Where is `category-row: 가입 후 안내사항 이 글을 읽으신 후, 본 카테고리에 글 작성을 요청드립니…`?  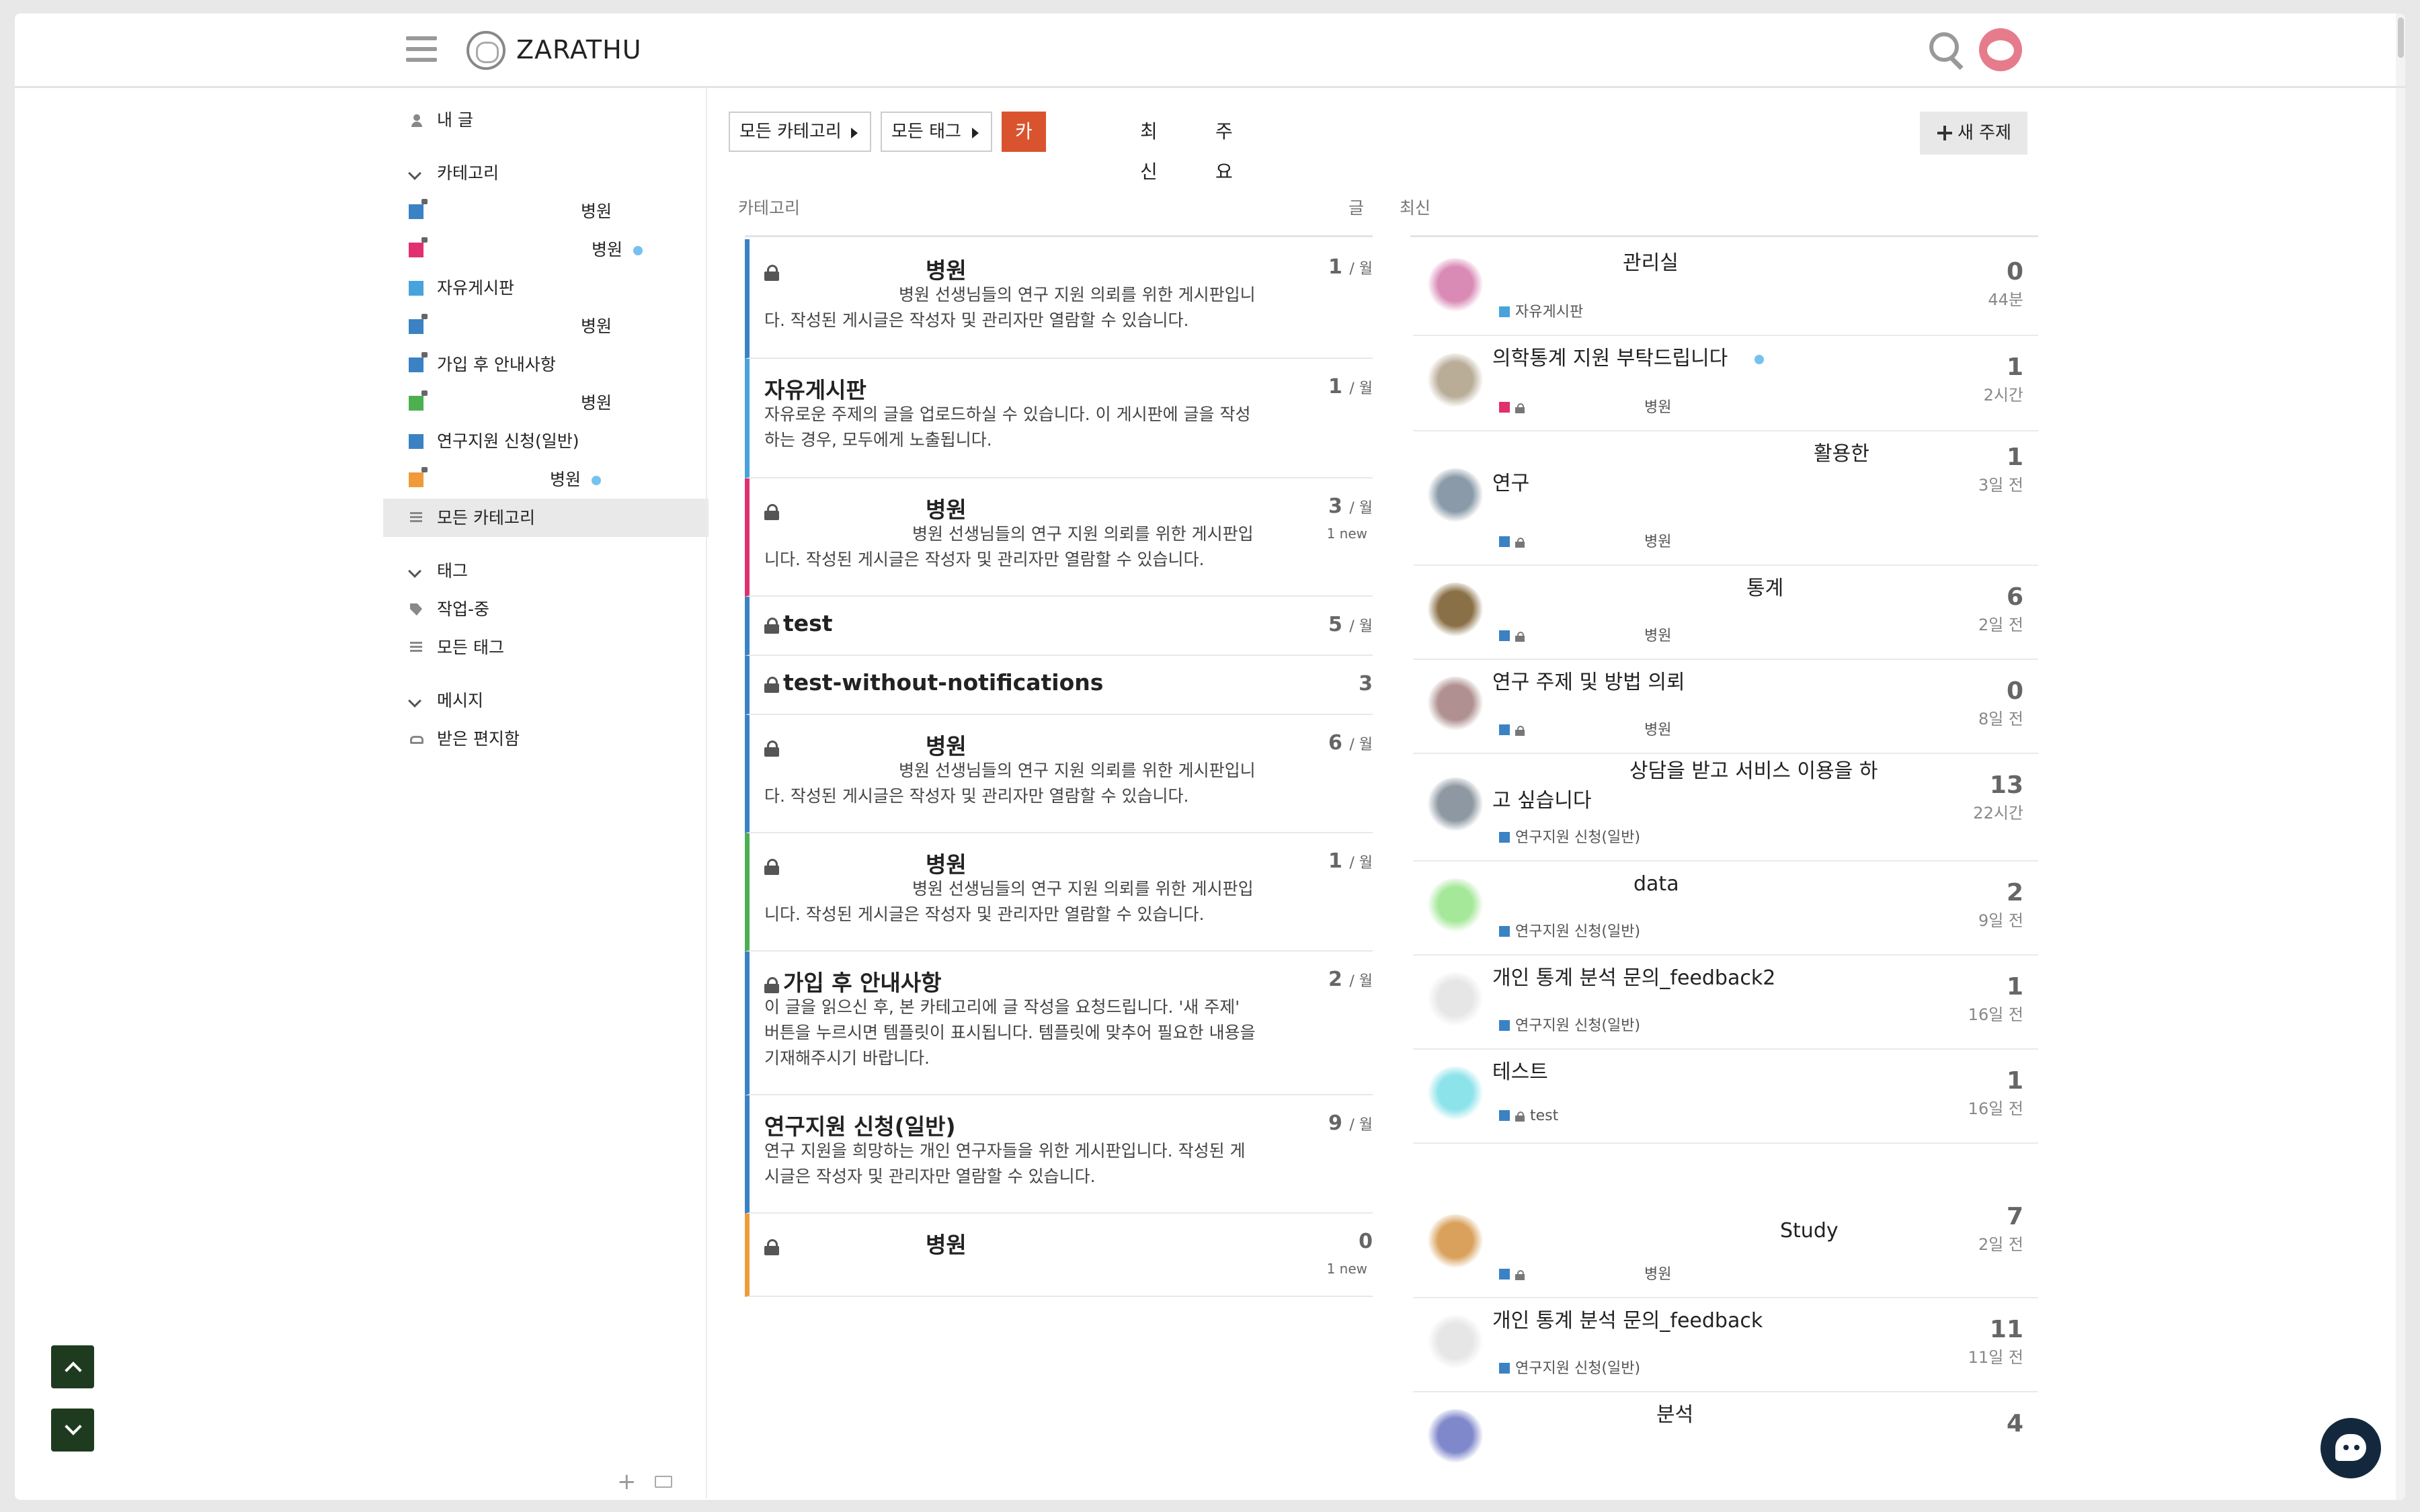 category-row: 가입 후 안내사항 이 글을 읽으신 후, 본 카테고리에 글 작성을 요청드립니… is located at coordinates (1059, 1023).